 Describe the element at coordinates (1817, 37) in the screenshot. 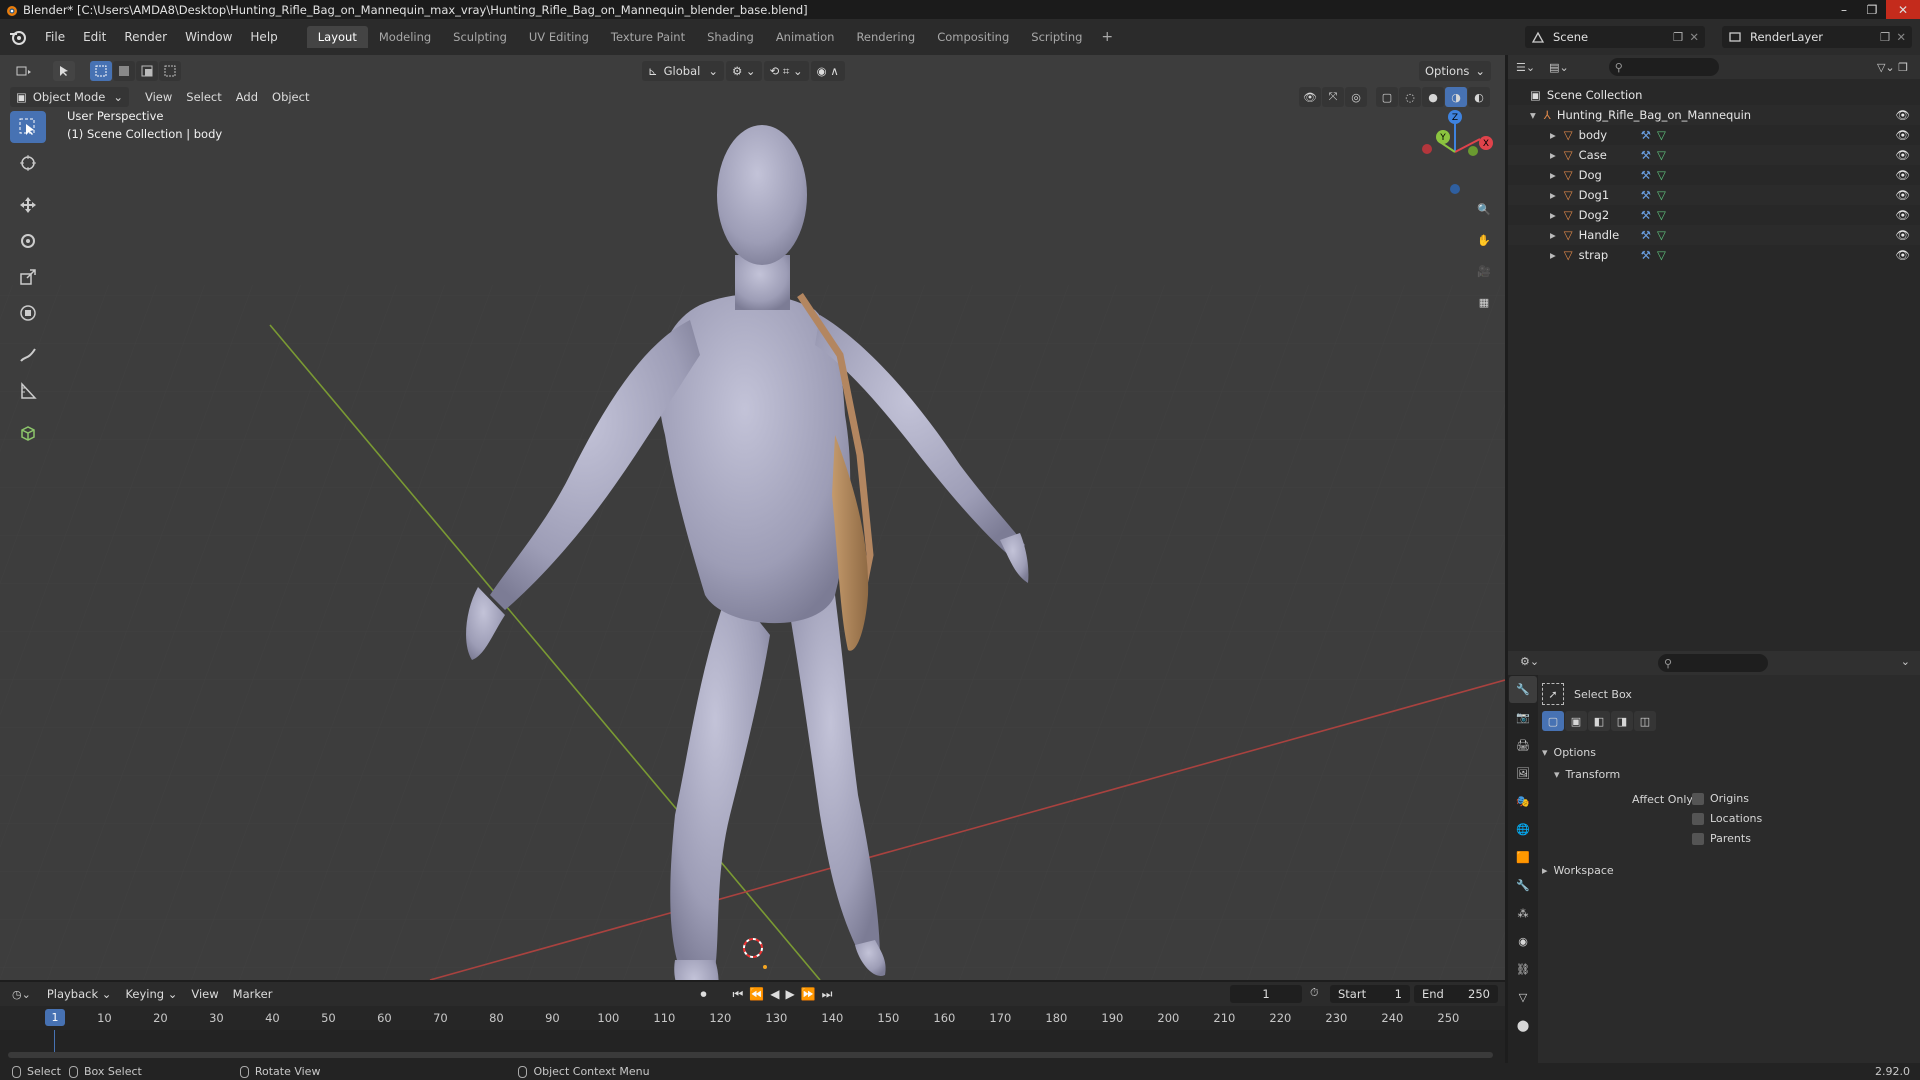

I see `view-layer-selector: RenderLayer ❐ ✕` at that location.